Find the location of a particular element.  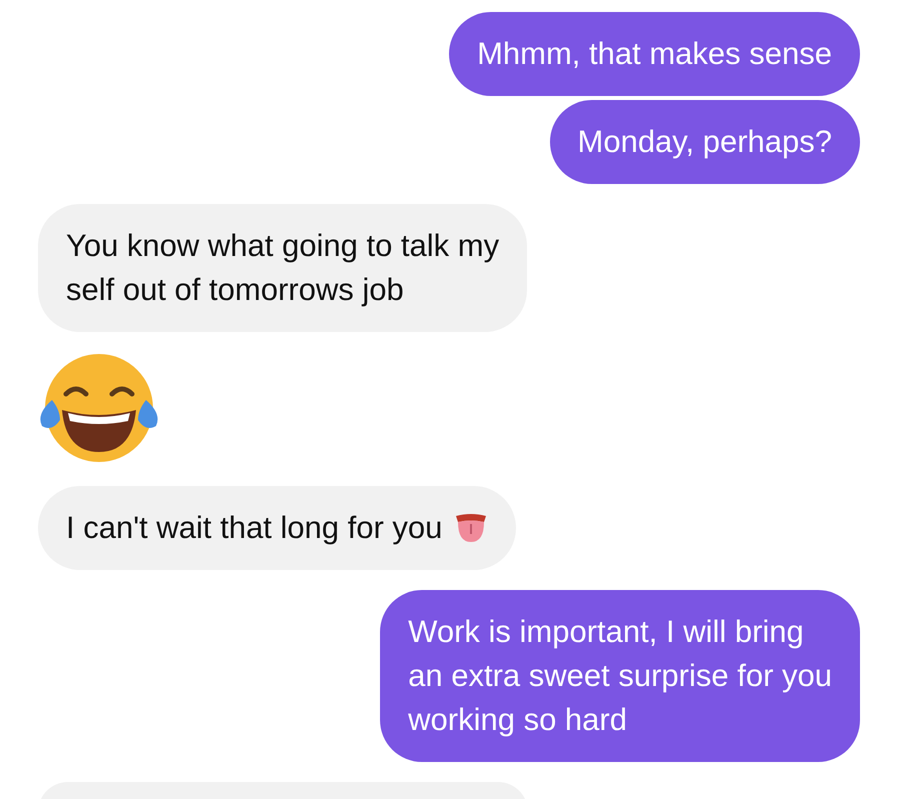

received-message: You know what going to talk my self out of tomorrows job is located at coordinates (283, 268).